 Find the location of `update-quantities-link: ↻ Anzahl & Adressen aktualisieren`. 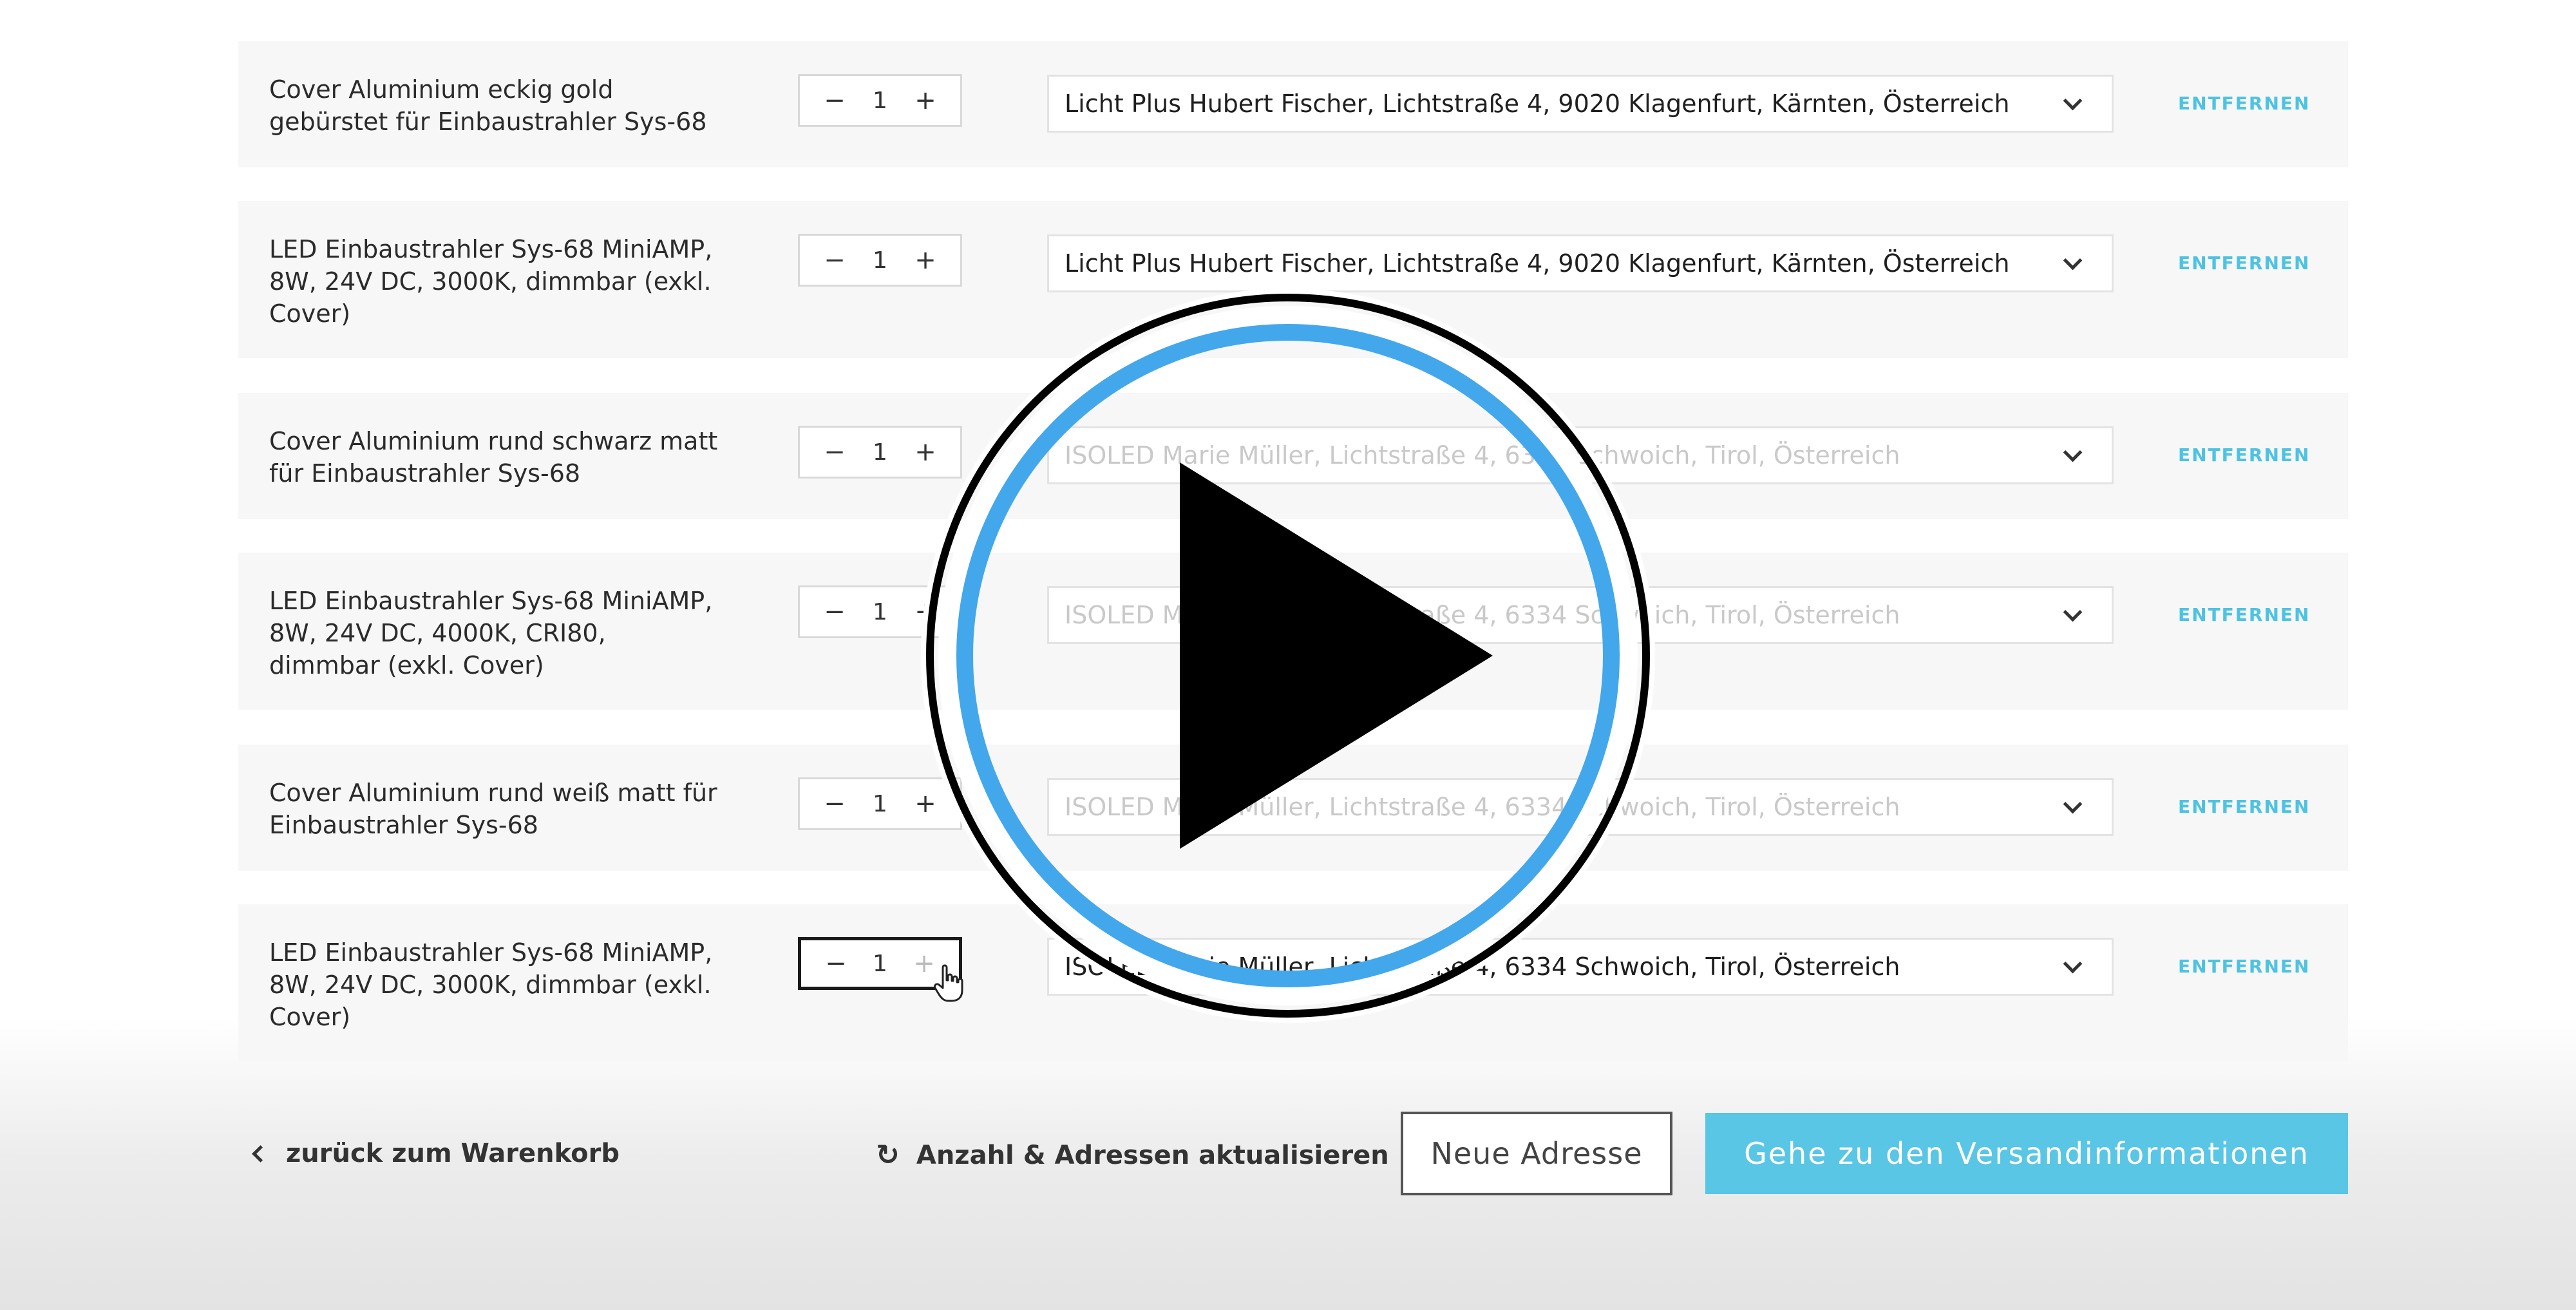

update-quantities-link: ↻ Anzahl & Adressen aktualisieren is located at coordinates (1132, 1155).